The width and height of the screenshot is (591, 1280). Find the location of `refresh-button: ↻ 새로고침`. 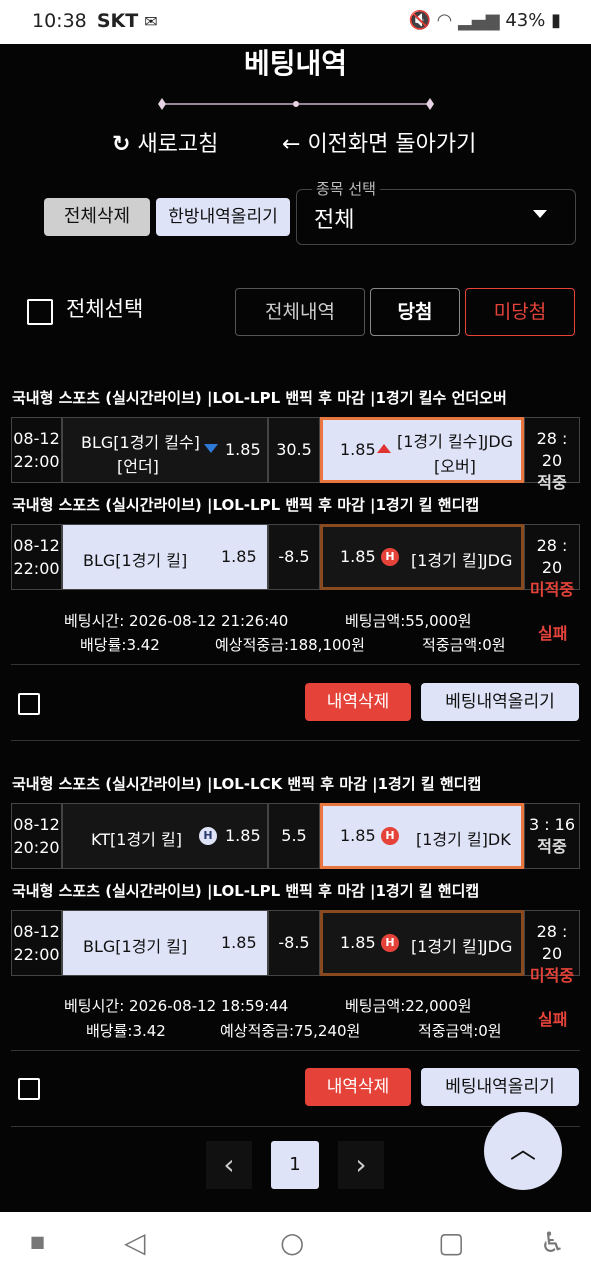

refresh-button: ↻ 새로고침 is located at coordinates (165, 142).